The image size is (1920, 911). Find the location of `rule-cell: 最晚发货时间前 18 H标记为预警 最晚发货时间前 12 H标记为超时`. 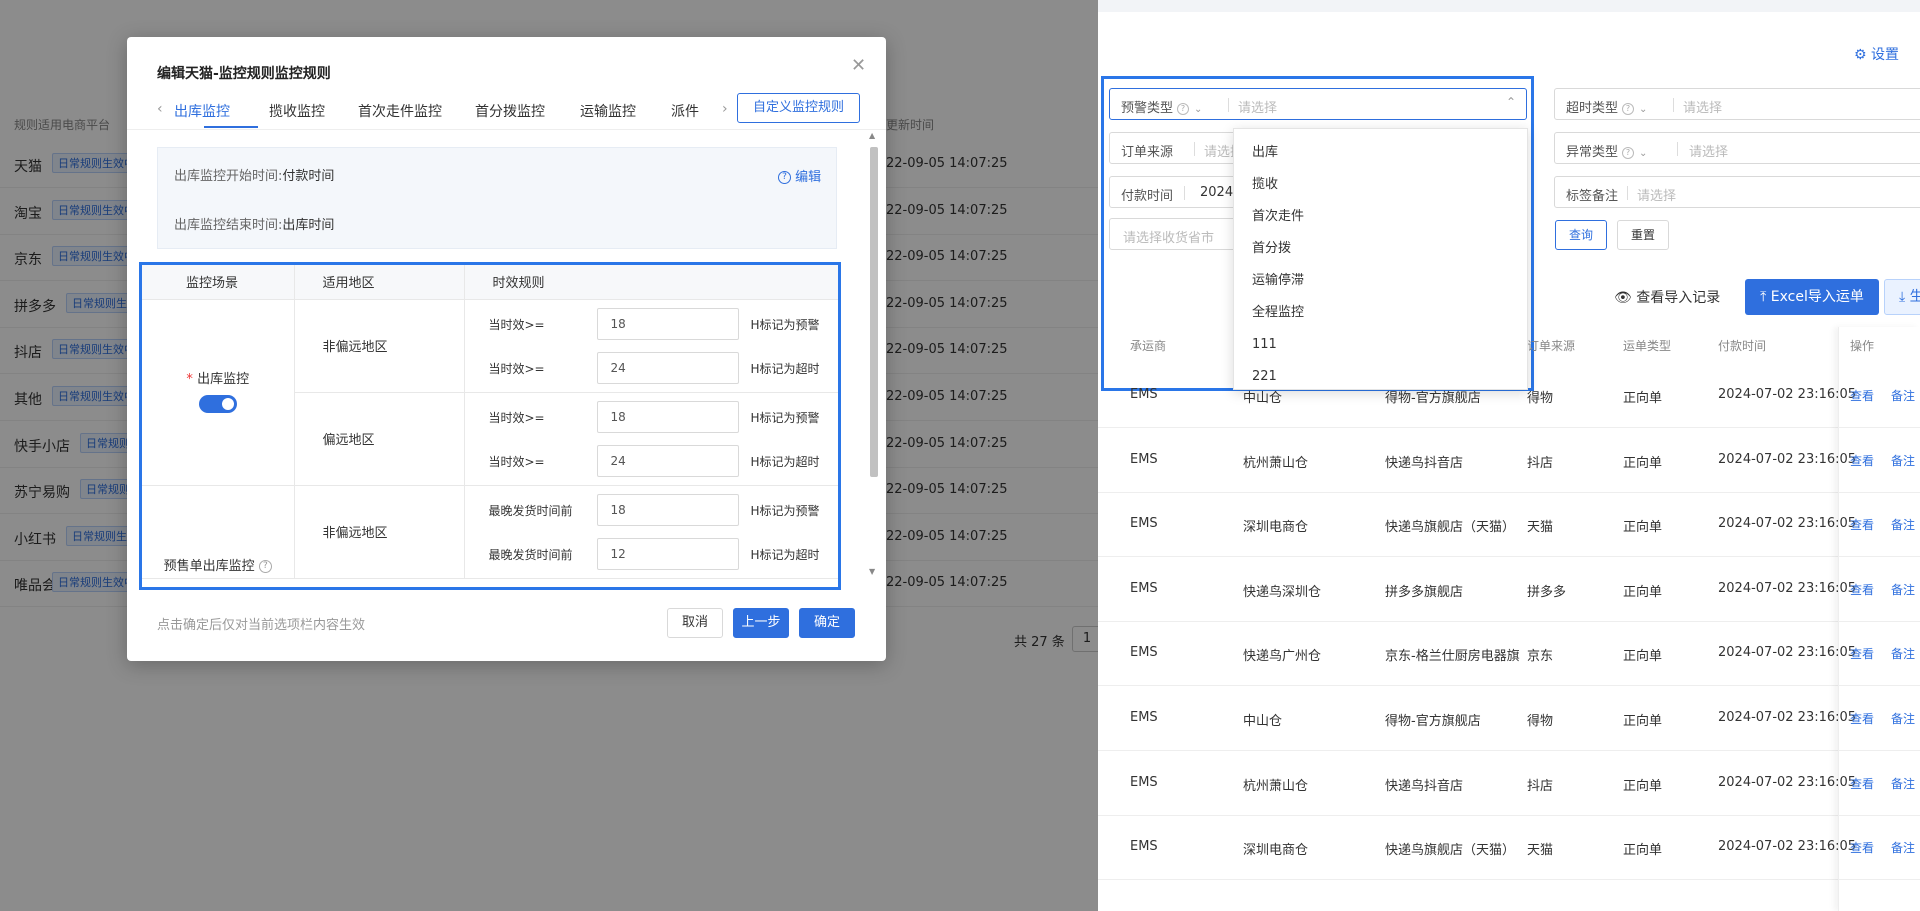

rule-cell: 最晚发货时间前 18 H标记为预警 最晚发货时间前 12 H标记为超时 is located at coordinates (651, 532).